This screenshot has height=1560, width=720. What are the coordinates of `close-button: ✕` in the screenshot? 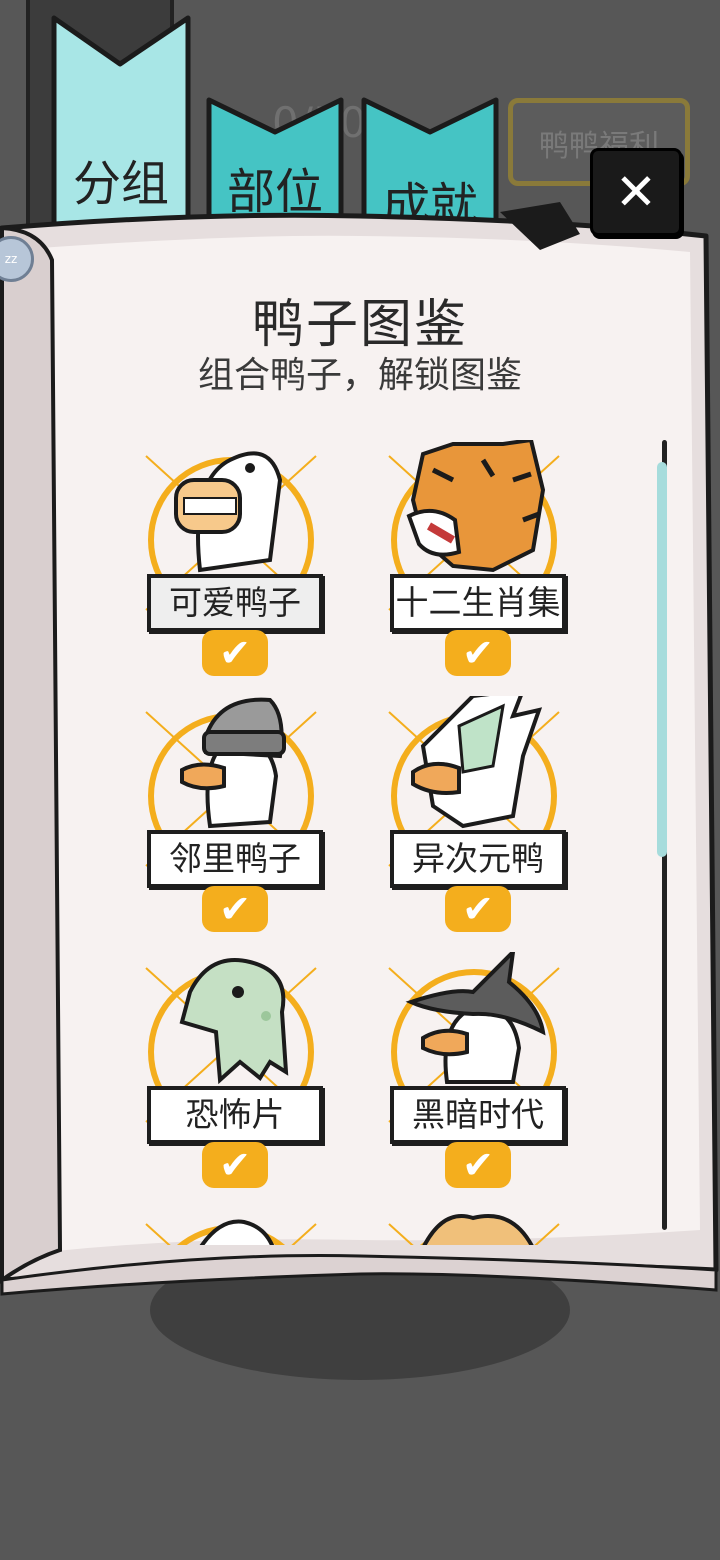 It's located at (636, 192).